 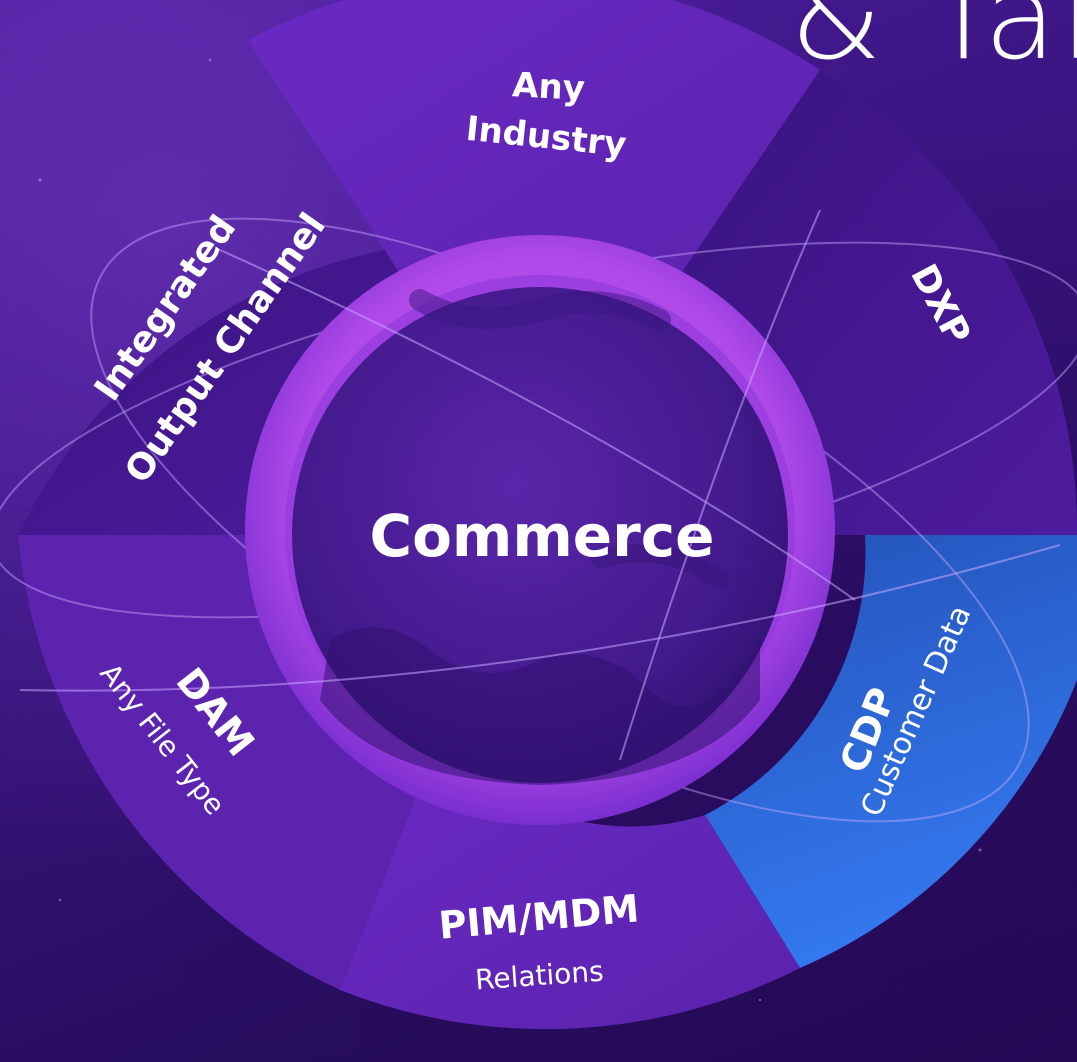 I want to click on center-label: Commerce, so click(x=542, y=536).